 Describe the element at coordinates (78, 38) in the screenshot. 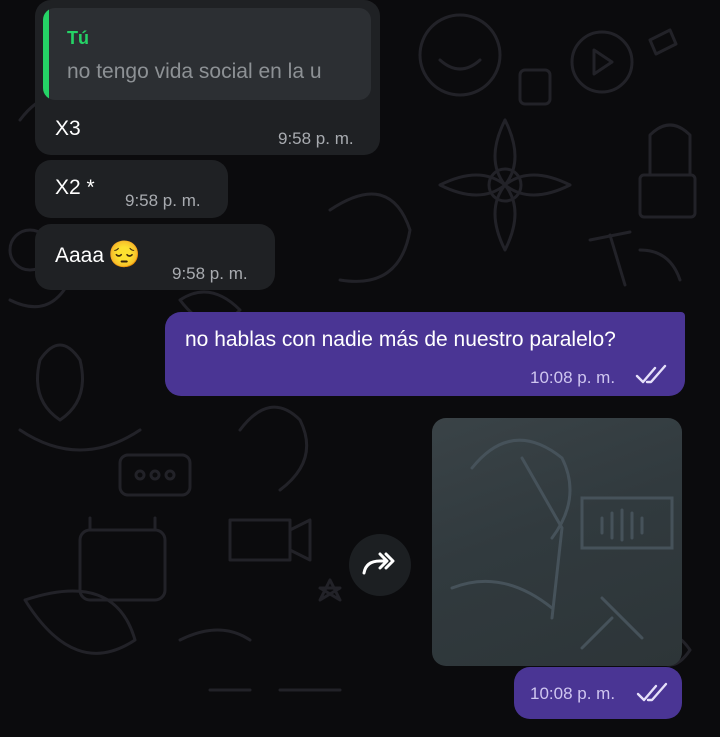

I see `quoted-author: Tú` at that location.